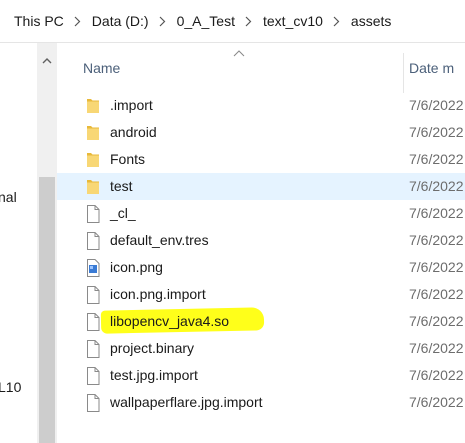 The image size is (465, 443). Describe the element at coordinates (120, 21) in the screenshot. I see `breadcrumb-data-drive: Data (D:)` at that location.